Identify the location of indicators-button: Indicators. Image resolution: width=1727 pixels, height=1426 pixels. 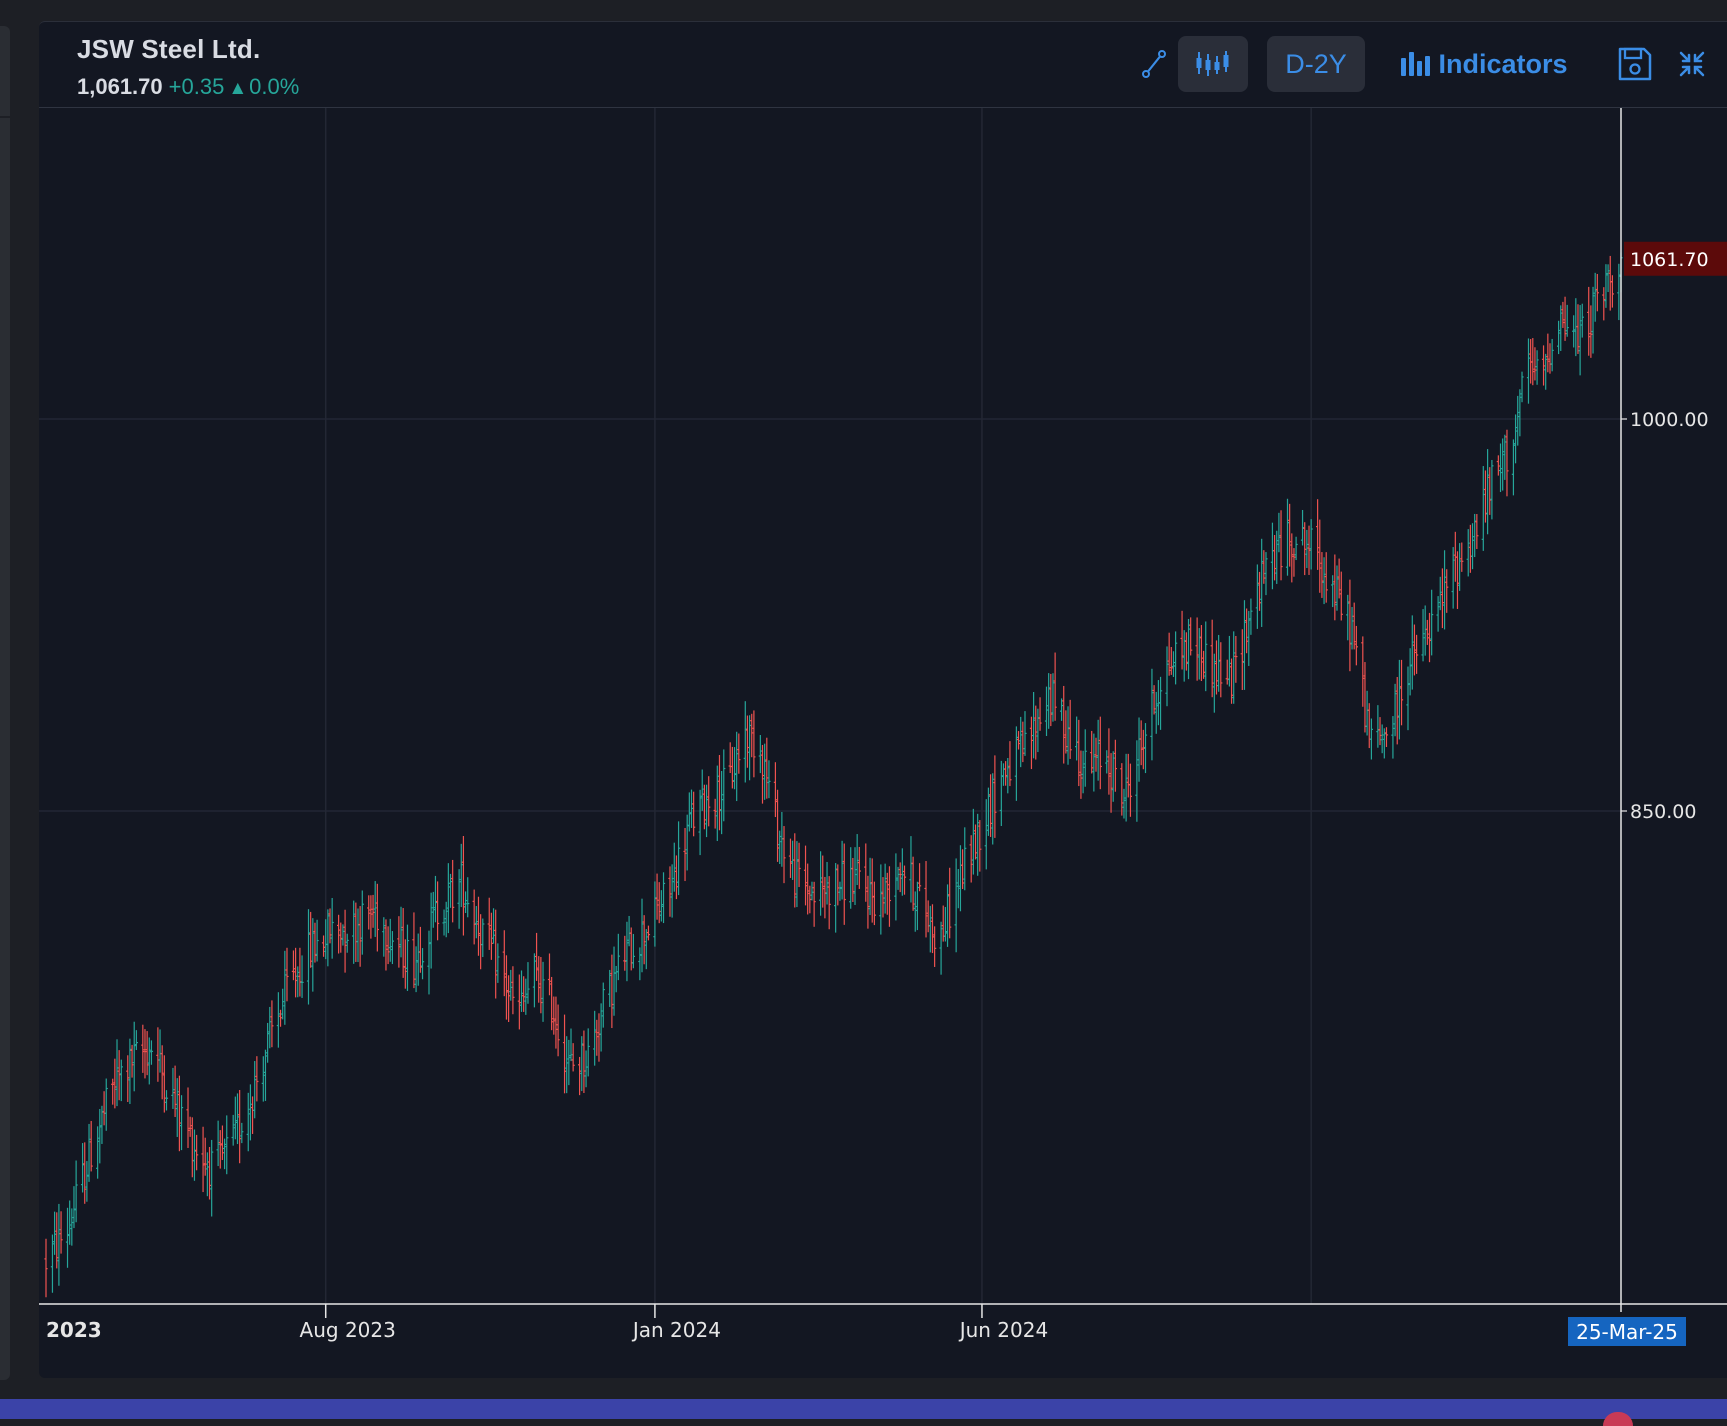
(1484, 64).